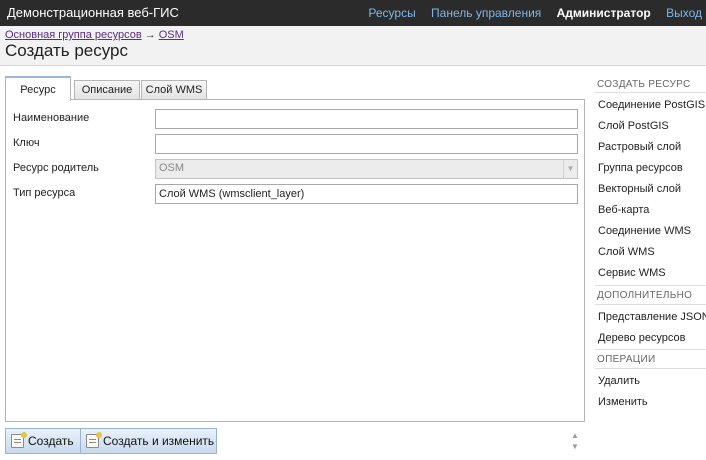 The image size is (706, 460). Describe the element at coordinates (44, 193) in the screenshot. I see `type-label: Тип ресурса` at that location.